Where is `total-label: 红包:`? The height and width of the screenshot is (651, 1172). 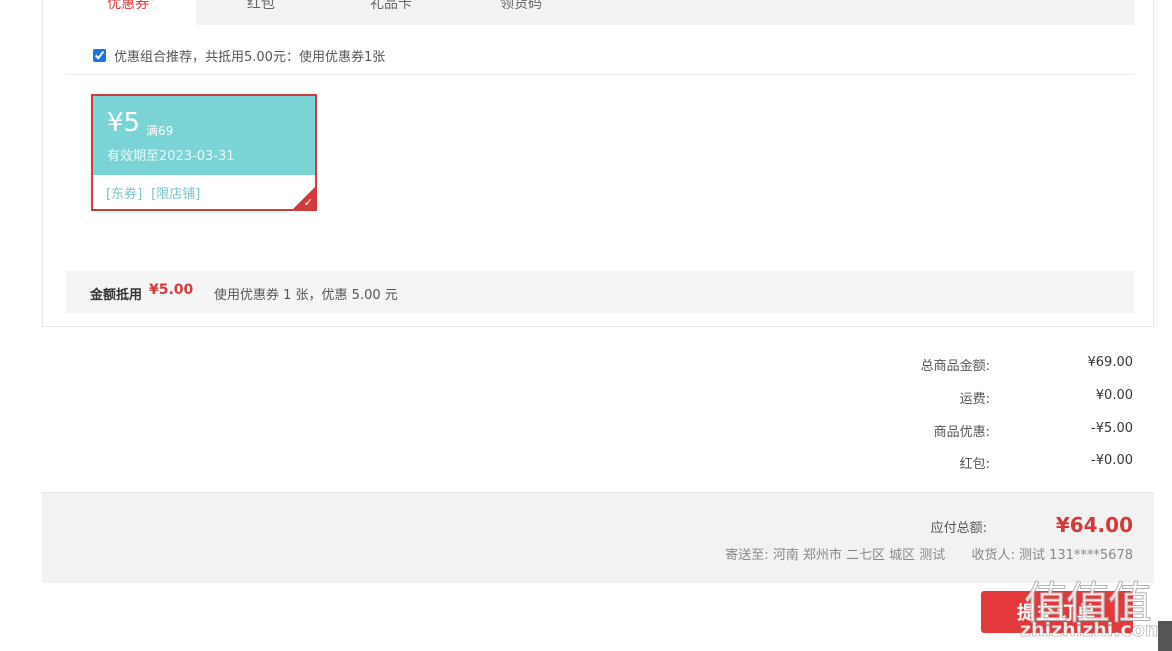 total-label: 红包: is located at coordinates (974, 464).